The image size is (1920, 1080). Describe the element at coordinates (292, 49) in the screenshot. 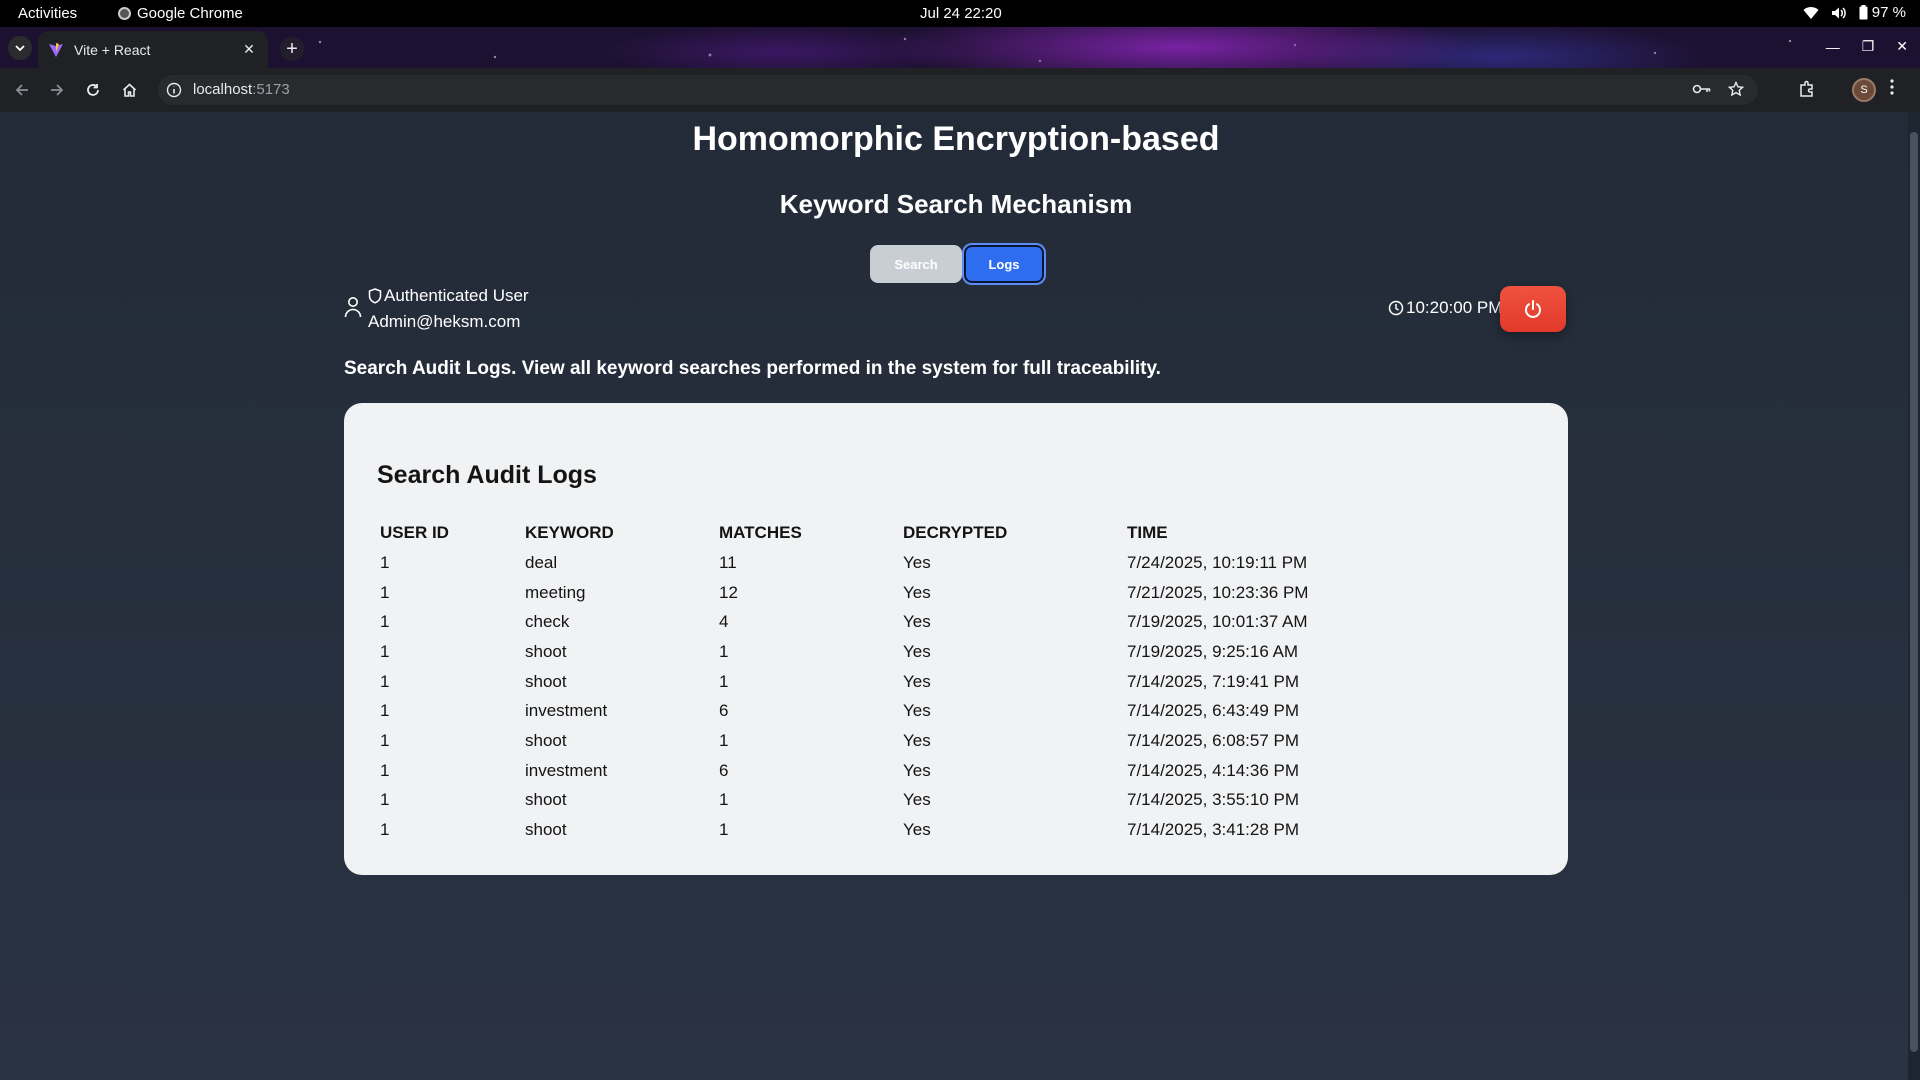

I see `new-tab-button: +` at that location.